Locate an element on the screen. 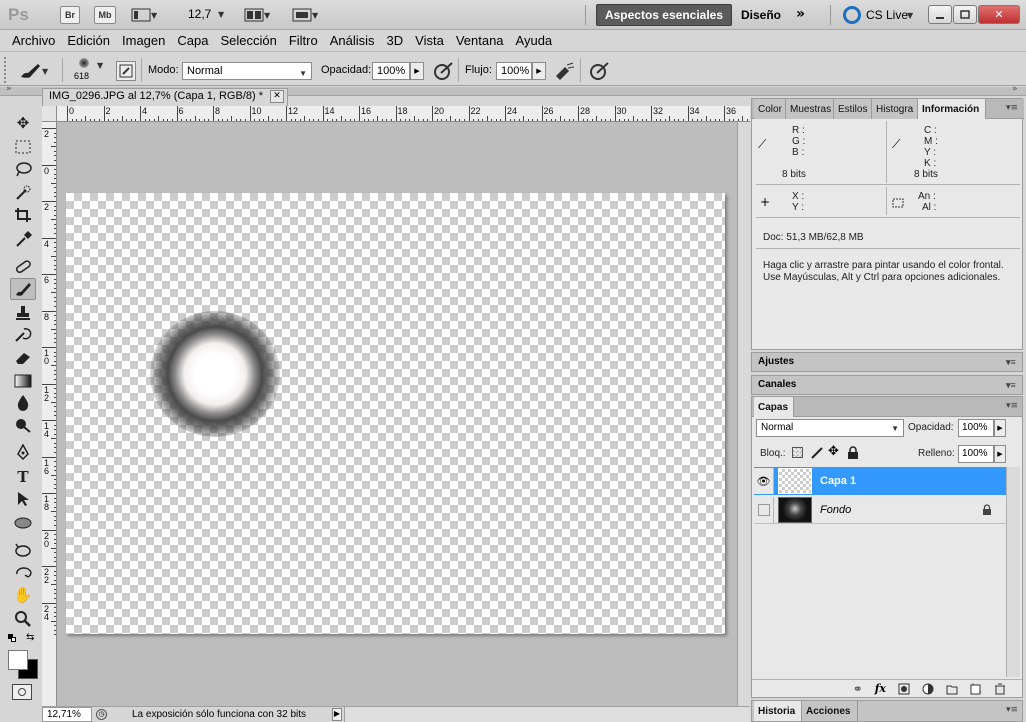 This screenshot has height=722, width=1026. quick-mask-button is located at coordinates (22, 692).